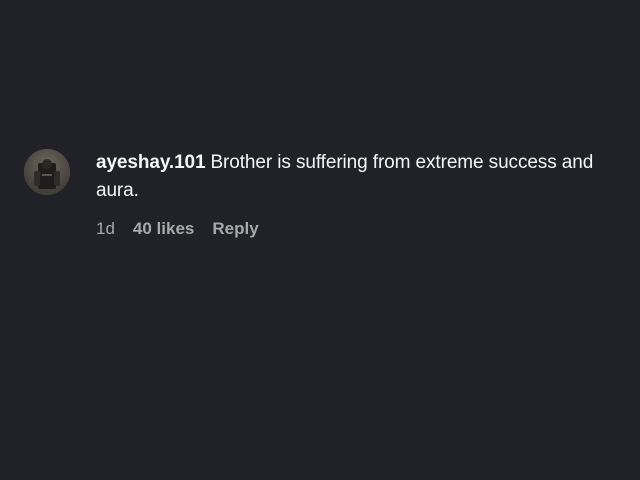 The image size is (640, 480). I want to click on comment-username: ayeshay.101, so click(151, 162).